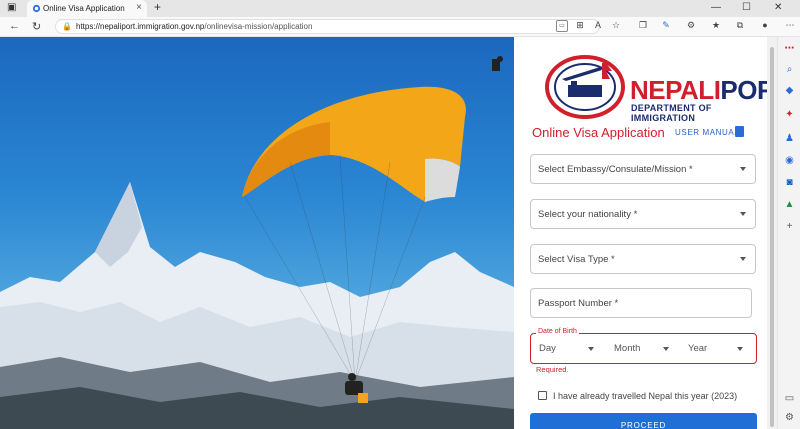  Describe the element at coordinates (643, 348) in the screenshot. I see `date-of-birth-group: Day Month Year` at that location.